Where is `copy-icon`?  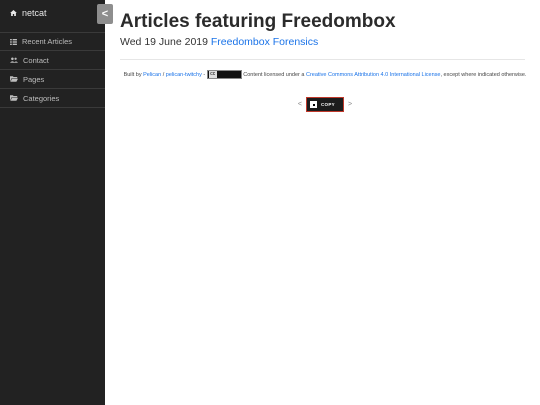
copy-icon is located at coordinates (313, 104).